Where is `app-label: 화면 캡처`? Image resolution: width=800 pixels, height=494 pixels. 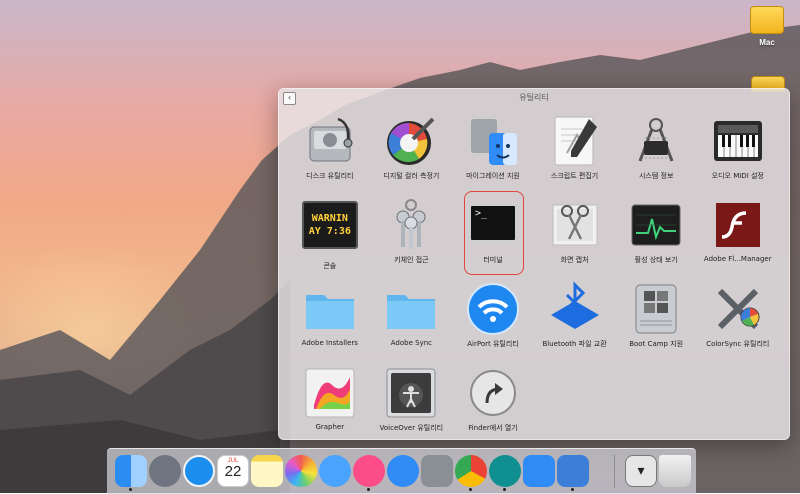
app-label: 화면 캡처 is located at coordinates (574, 260).